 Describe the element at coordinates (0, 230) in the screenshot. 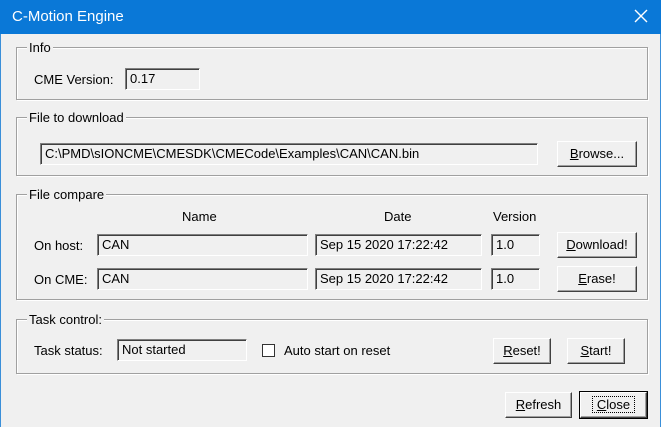

I see `window-border-left` at that location.